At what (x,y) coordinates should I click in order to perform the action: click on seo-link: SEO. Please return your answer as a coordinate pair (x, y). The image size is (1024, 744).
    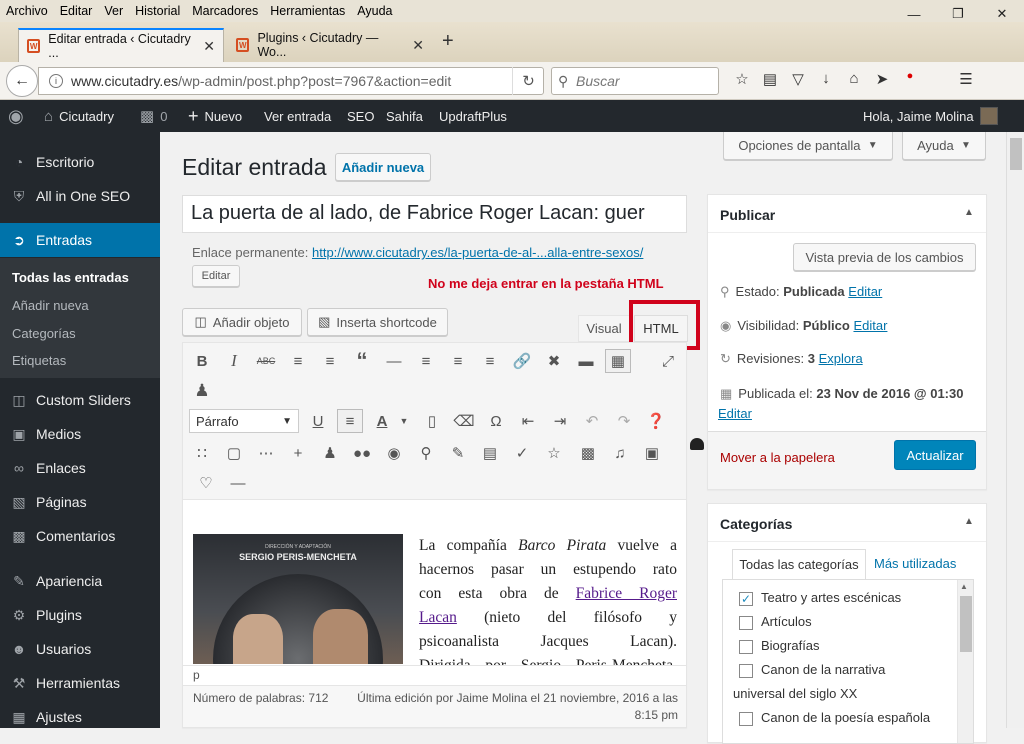
    Looking at the image, I should click on (360, 116).